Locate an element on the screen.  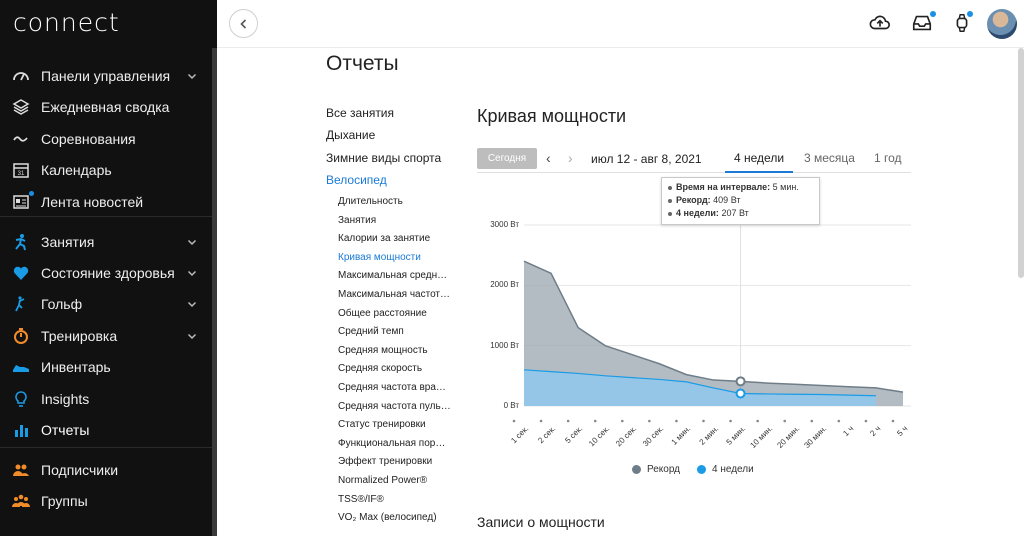
running-person-icon is located at coordinates (21, 242).